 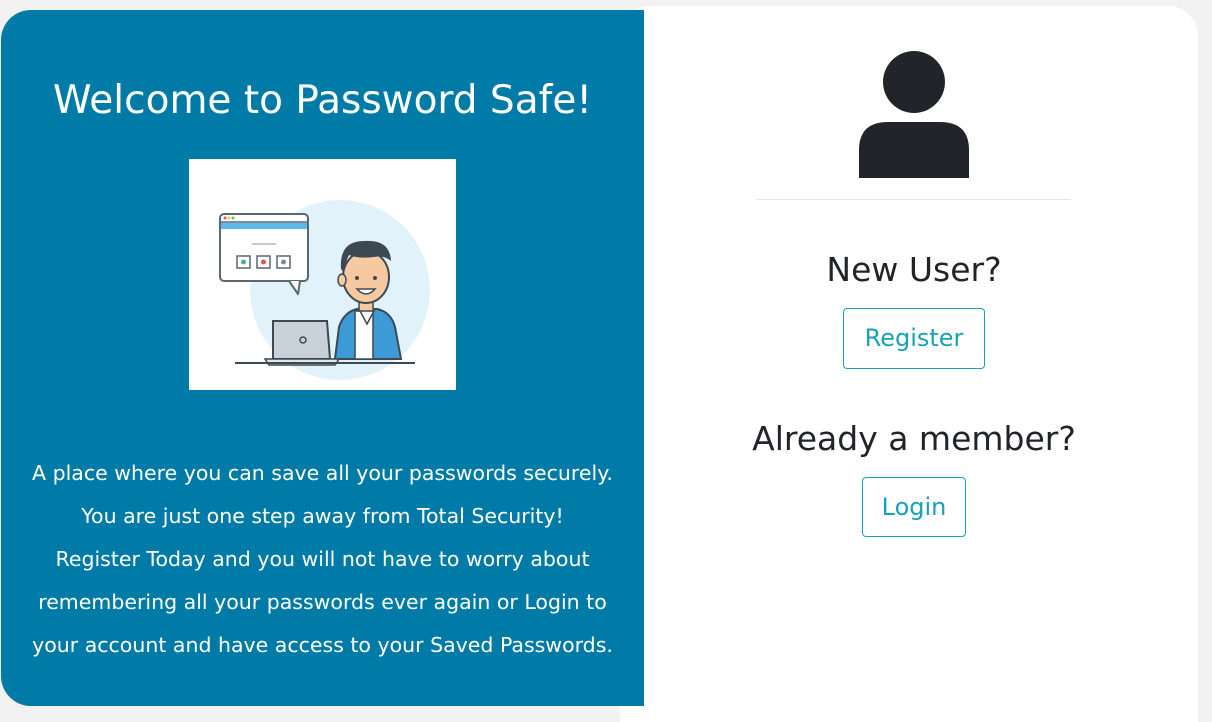 I want to click on member-heading: Already a member?, so click(x=914, y=438).